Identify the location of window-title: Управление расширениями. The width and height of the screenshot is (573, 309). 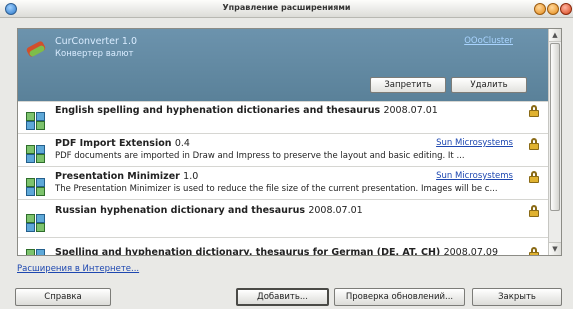
(286, 7).